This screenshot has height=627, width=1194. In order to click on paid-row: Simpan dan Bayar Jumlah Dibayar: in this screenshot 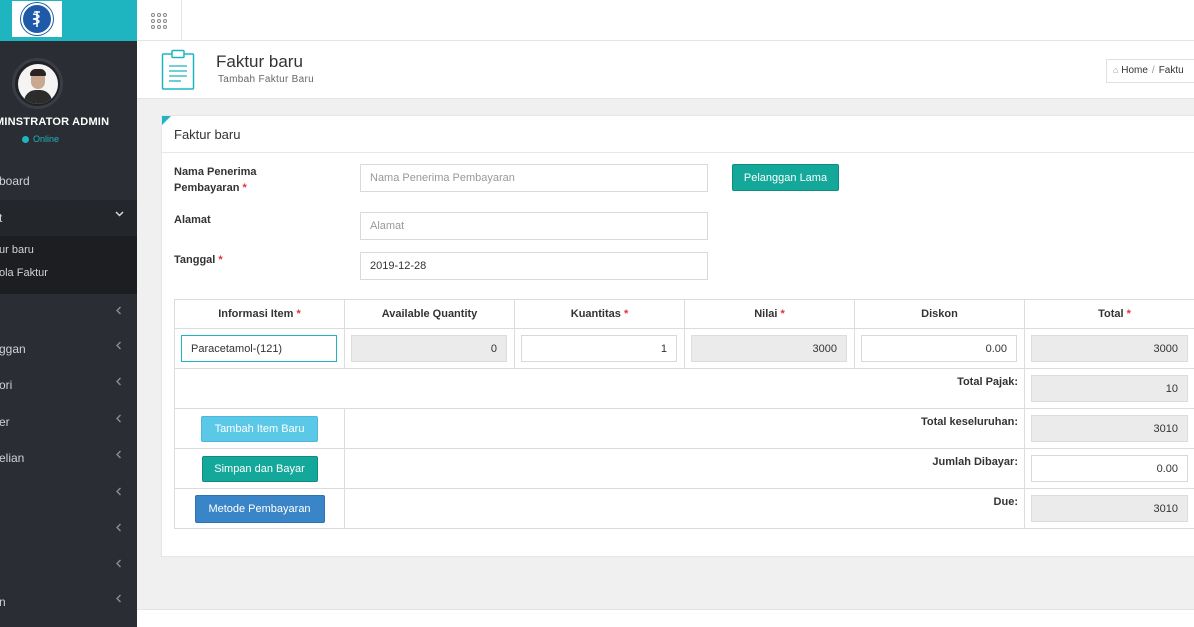, I will do `click(684, 468)`.